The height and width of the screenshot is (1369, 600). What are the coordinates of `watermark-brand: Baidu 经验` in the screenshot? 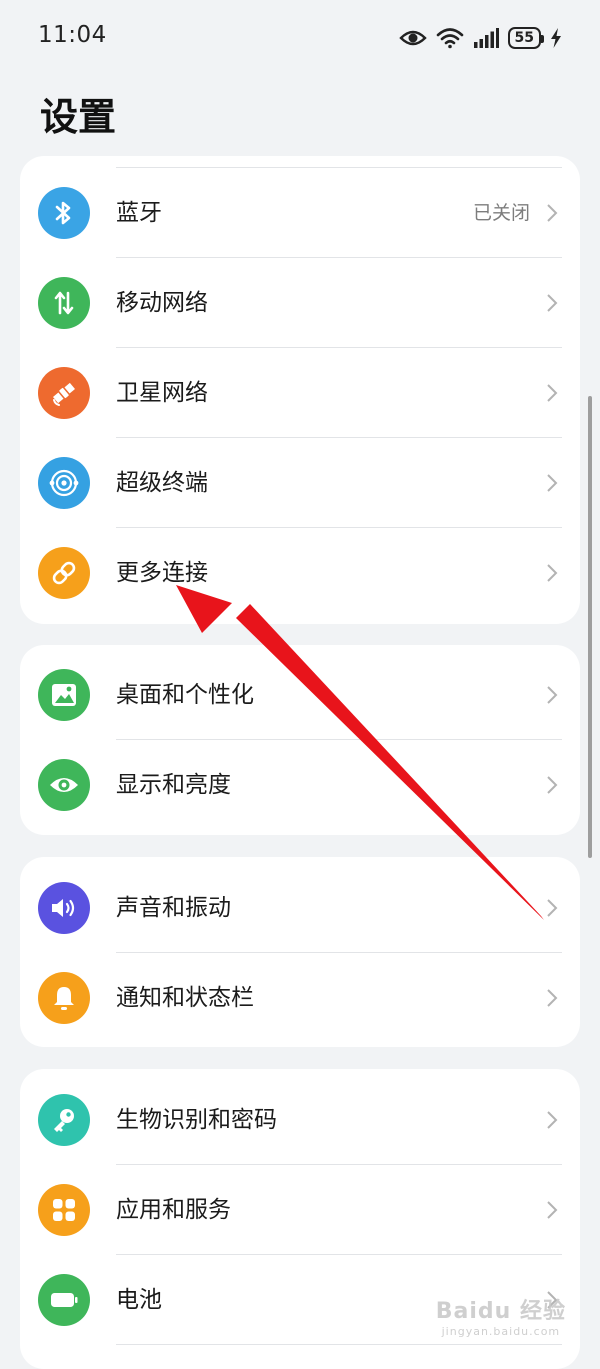 It's located at (500, 1311).